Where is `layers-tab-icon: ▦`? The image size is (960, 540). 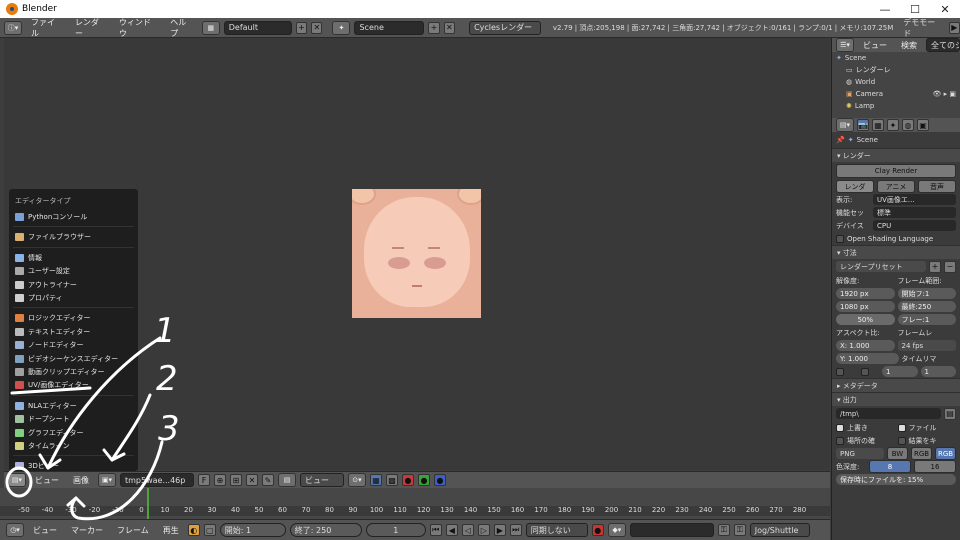
layers-tab-icon: ▦ is located at coordinates (878, 125).